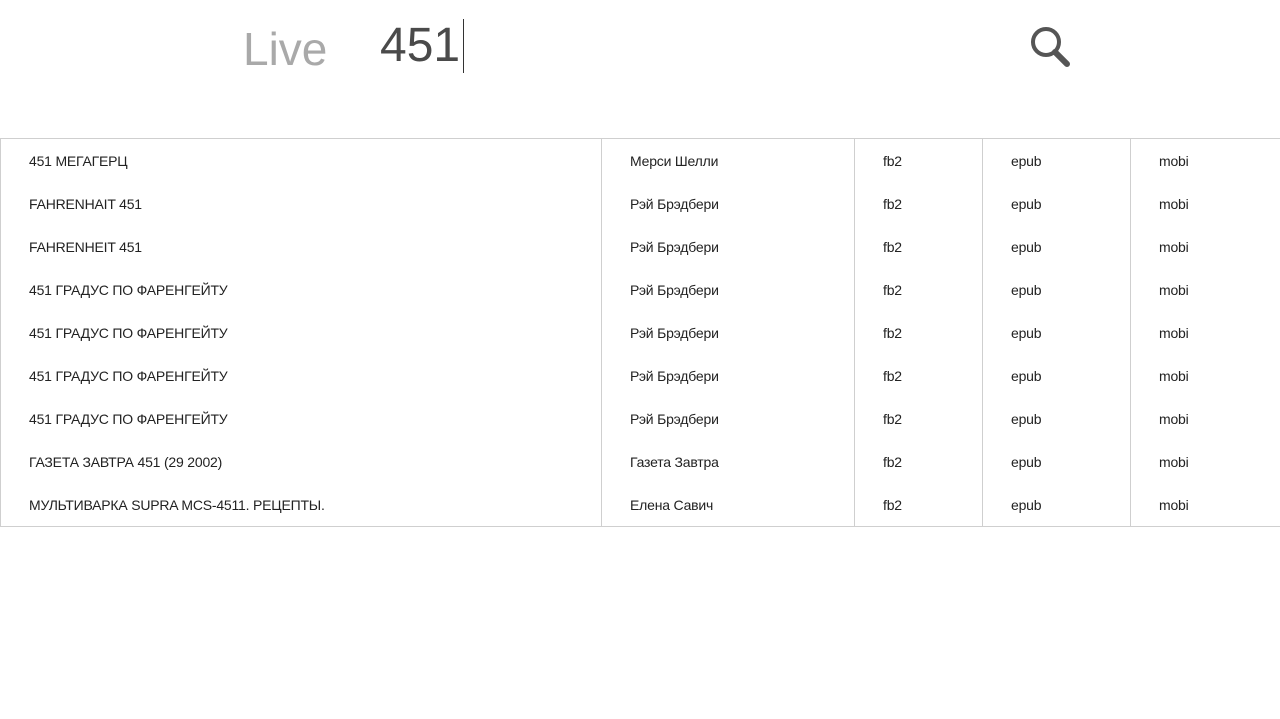 The width and height of the screenshot is (1280, 719). What do you see at coordinates (125, 462) in the screenshot?
I see `book-title-link: ГАЗЕТА ЗАВТРА 451 (29 2002)` at bounding box center [125, 462].